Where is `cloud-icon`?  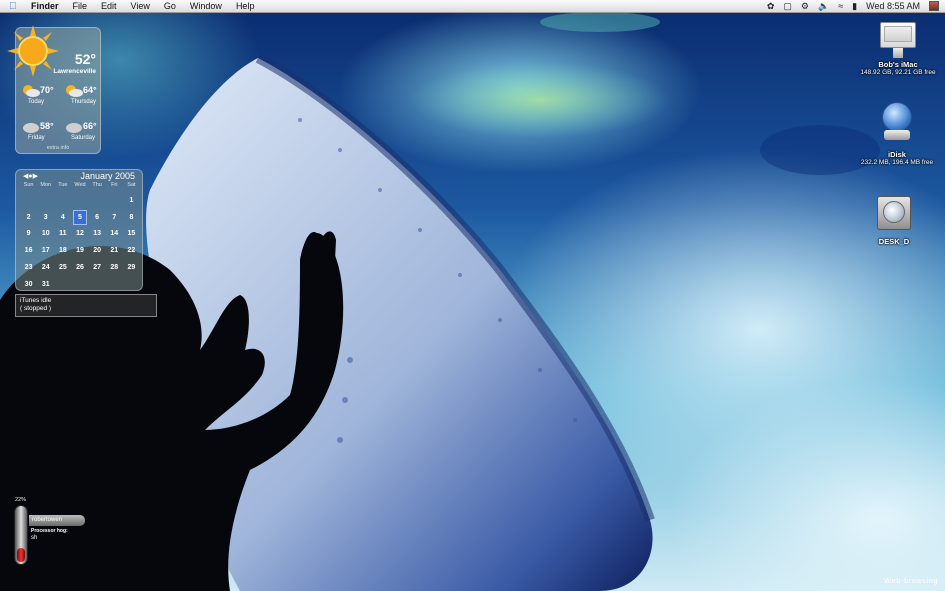 cloud-icon is located at coordinates (74, 128).